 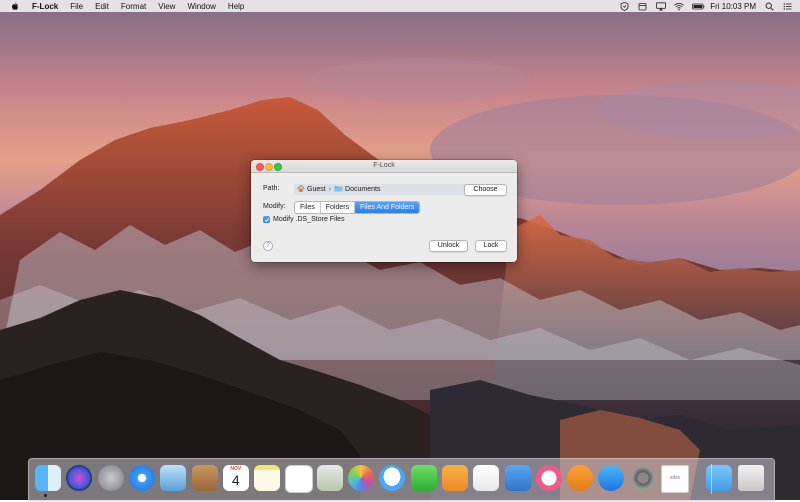 I want to click on folder-icon, so click(x=338, y=189).